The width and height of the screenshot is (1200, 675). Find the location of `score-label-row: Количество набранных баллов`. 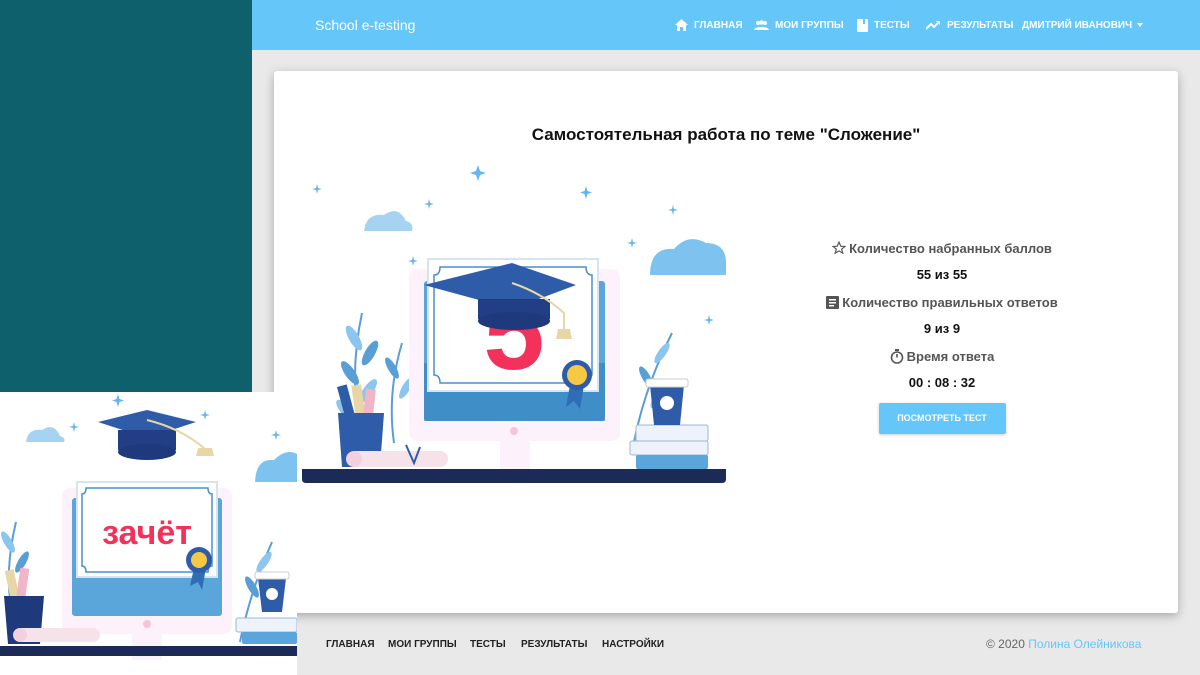

score-label-row: Количество набранных баллов is located at coordinates (942, 248).